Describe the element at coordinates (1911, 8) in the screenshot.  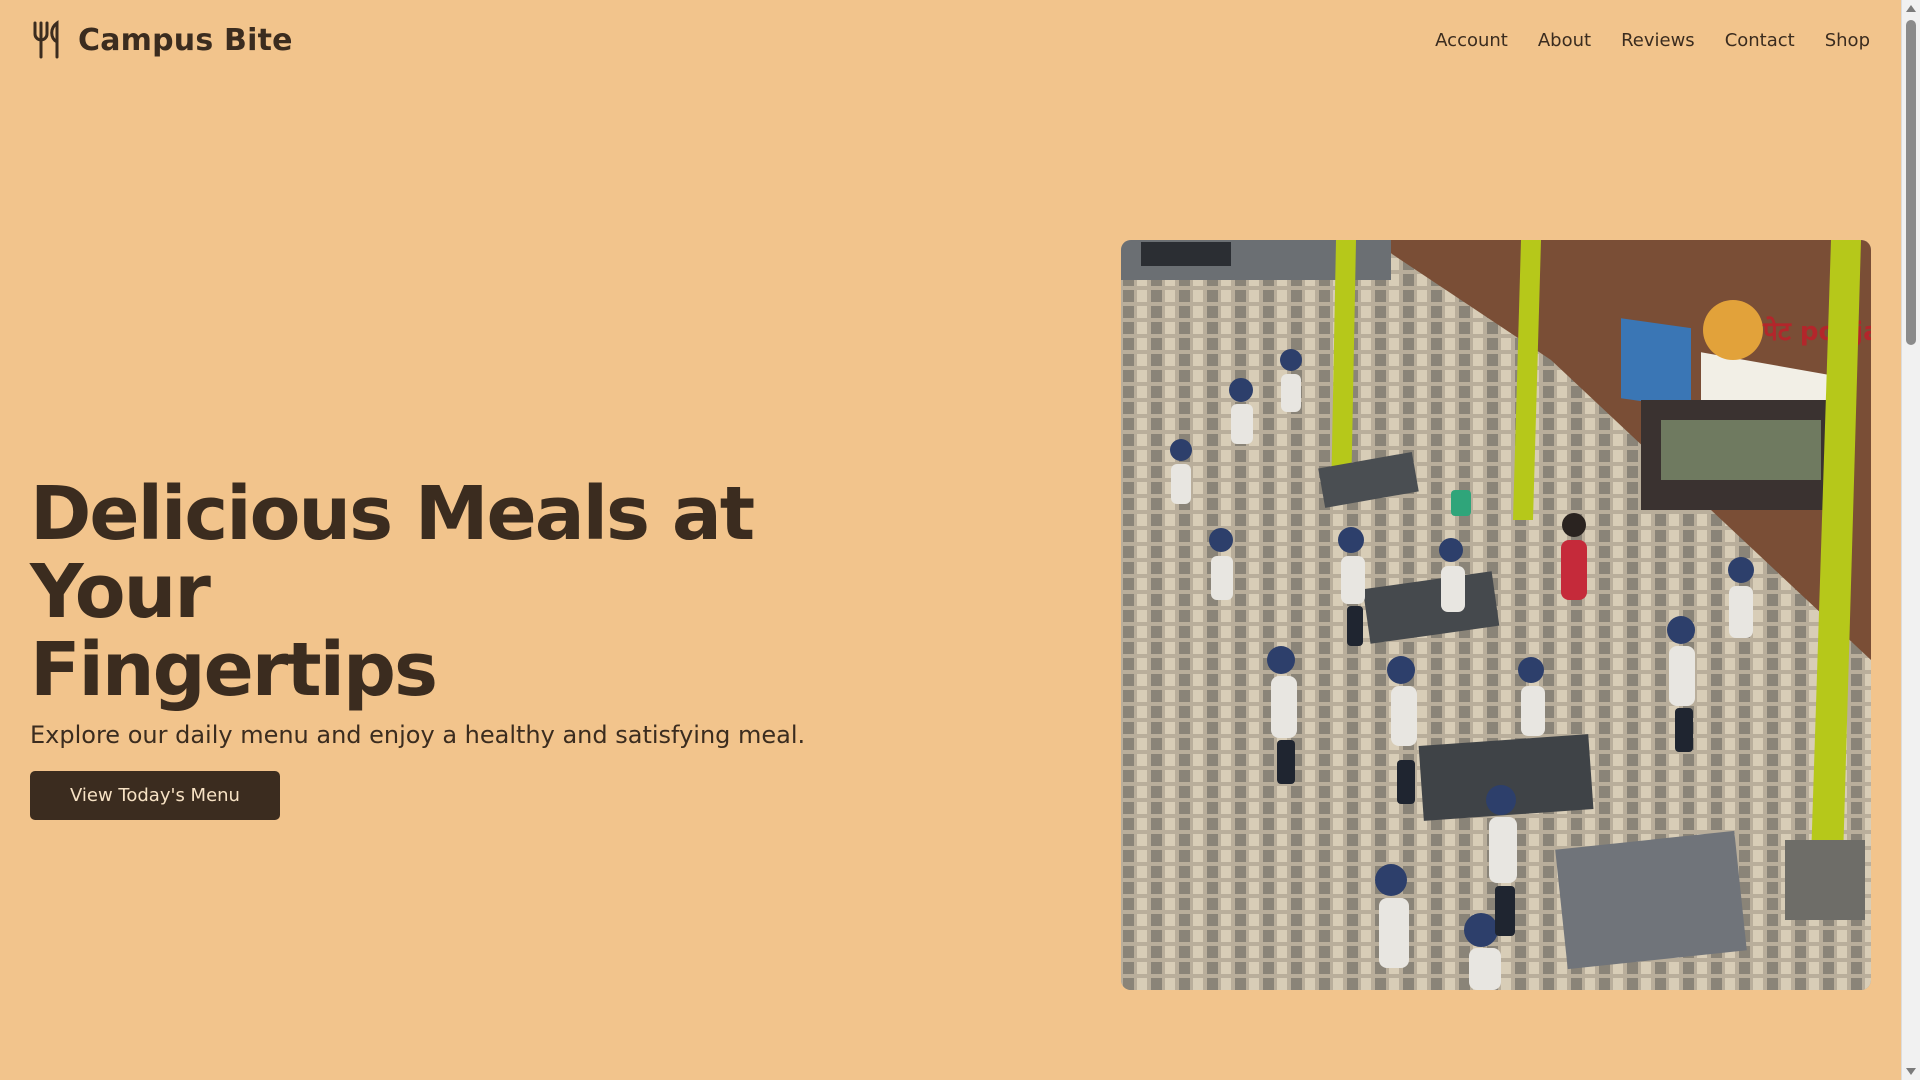
I see `scroll-up-arrow-icon` at that location.